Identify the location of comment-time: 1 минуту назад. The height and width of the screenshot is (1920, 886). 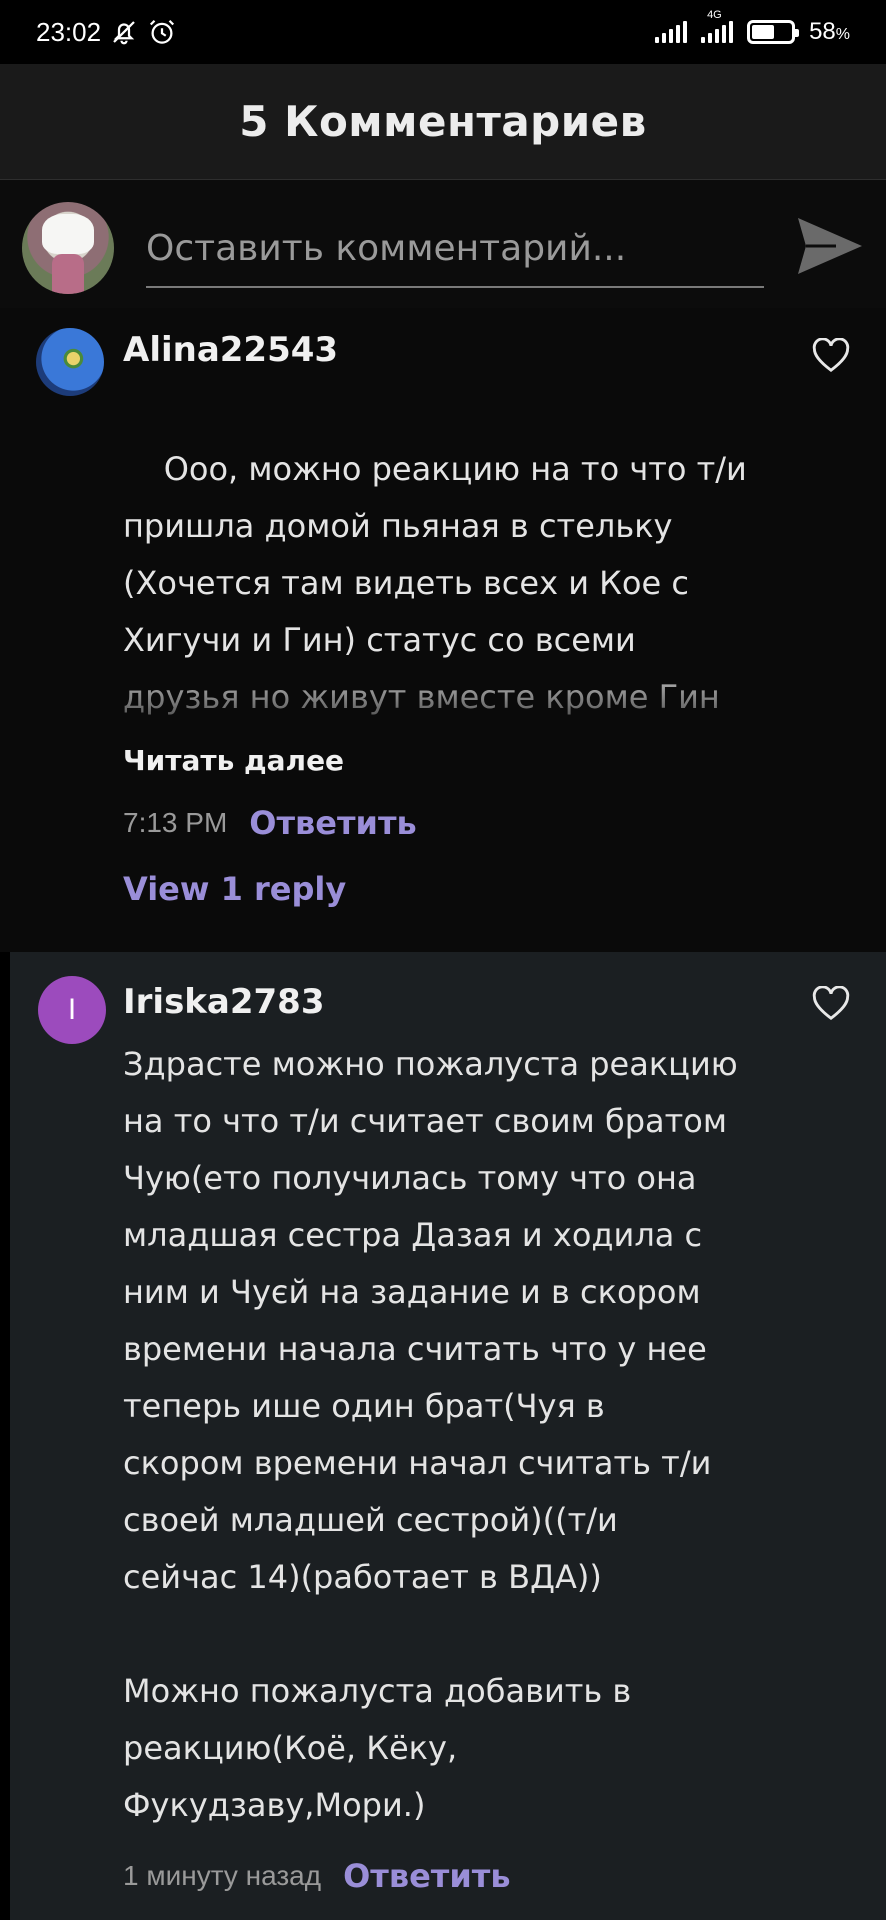
(222, 1875).